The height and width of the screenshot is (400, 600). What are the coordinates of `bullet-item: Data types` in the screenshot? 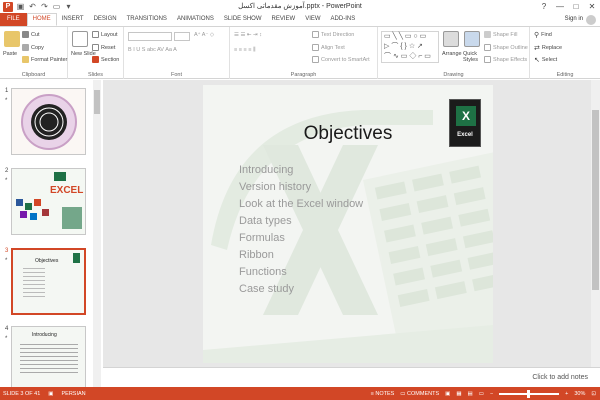 It's located at (265, 221).